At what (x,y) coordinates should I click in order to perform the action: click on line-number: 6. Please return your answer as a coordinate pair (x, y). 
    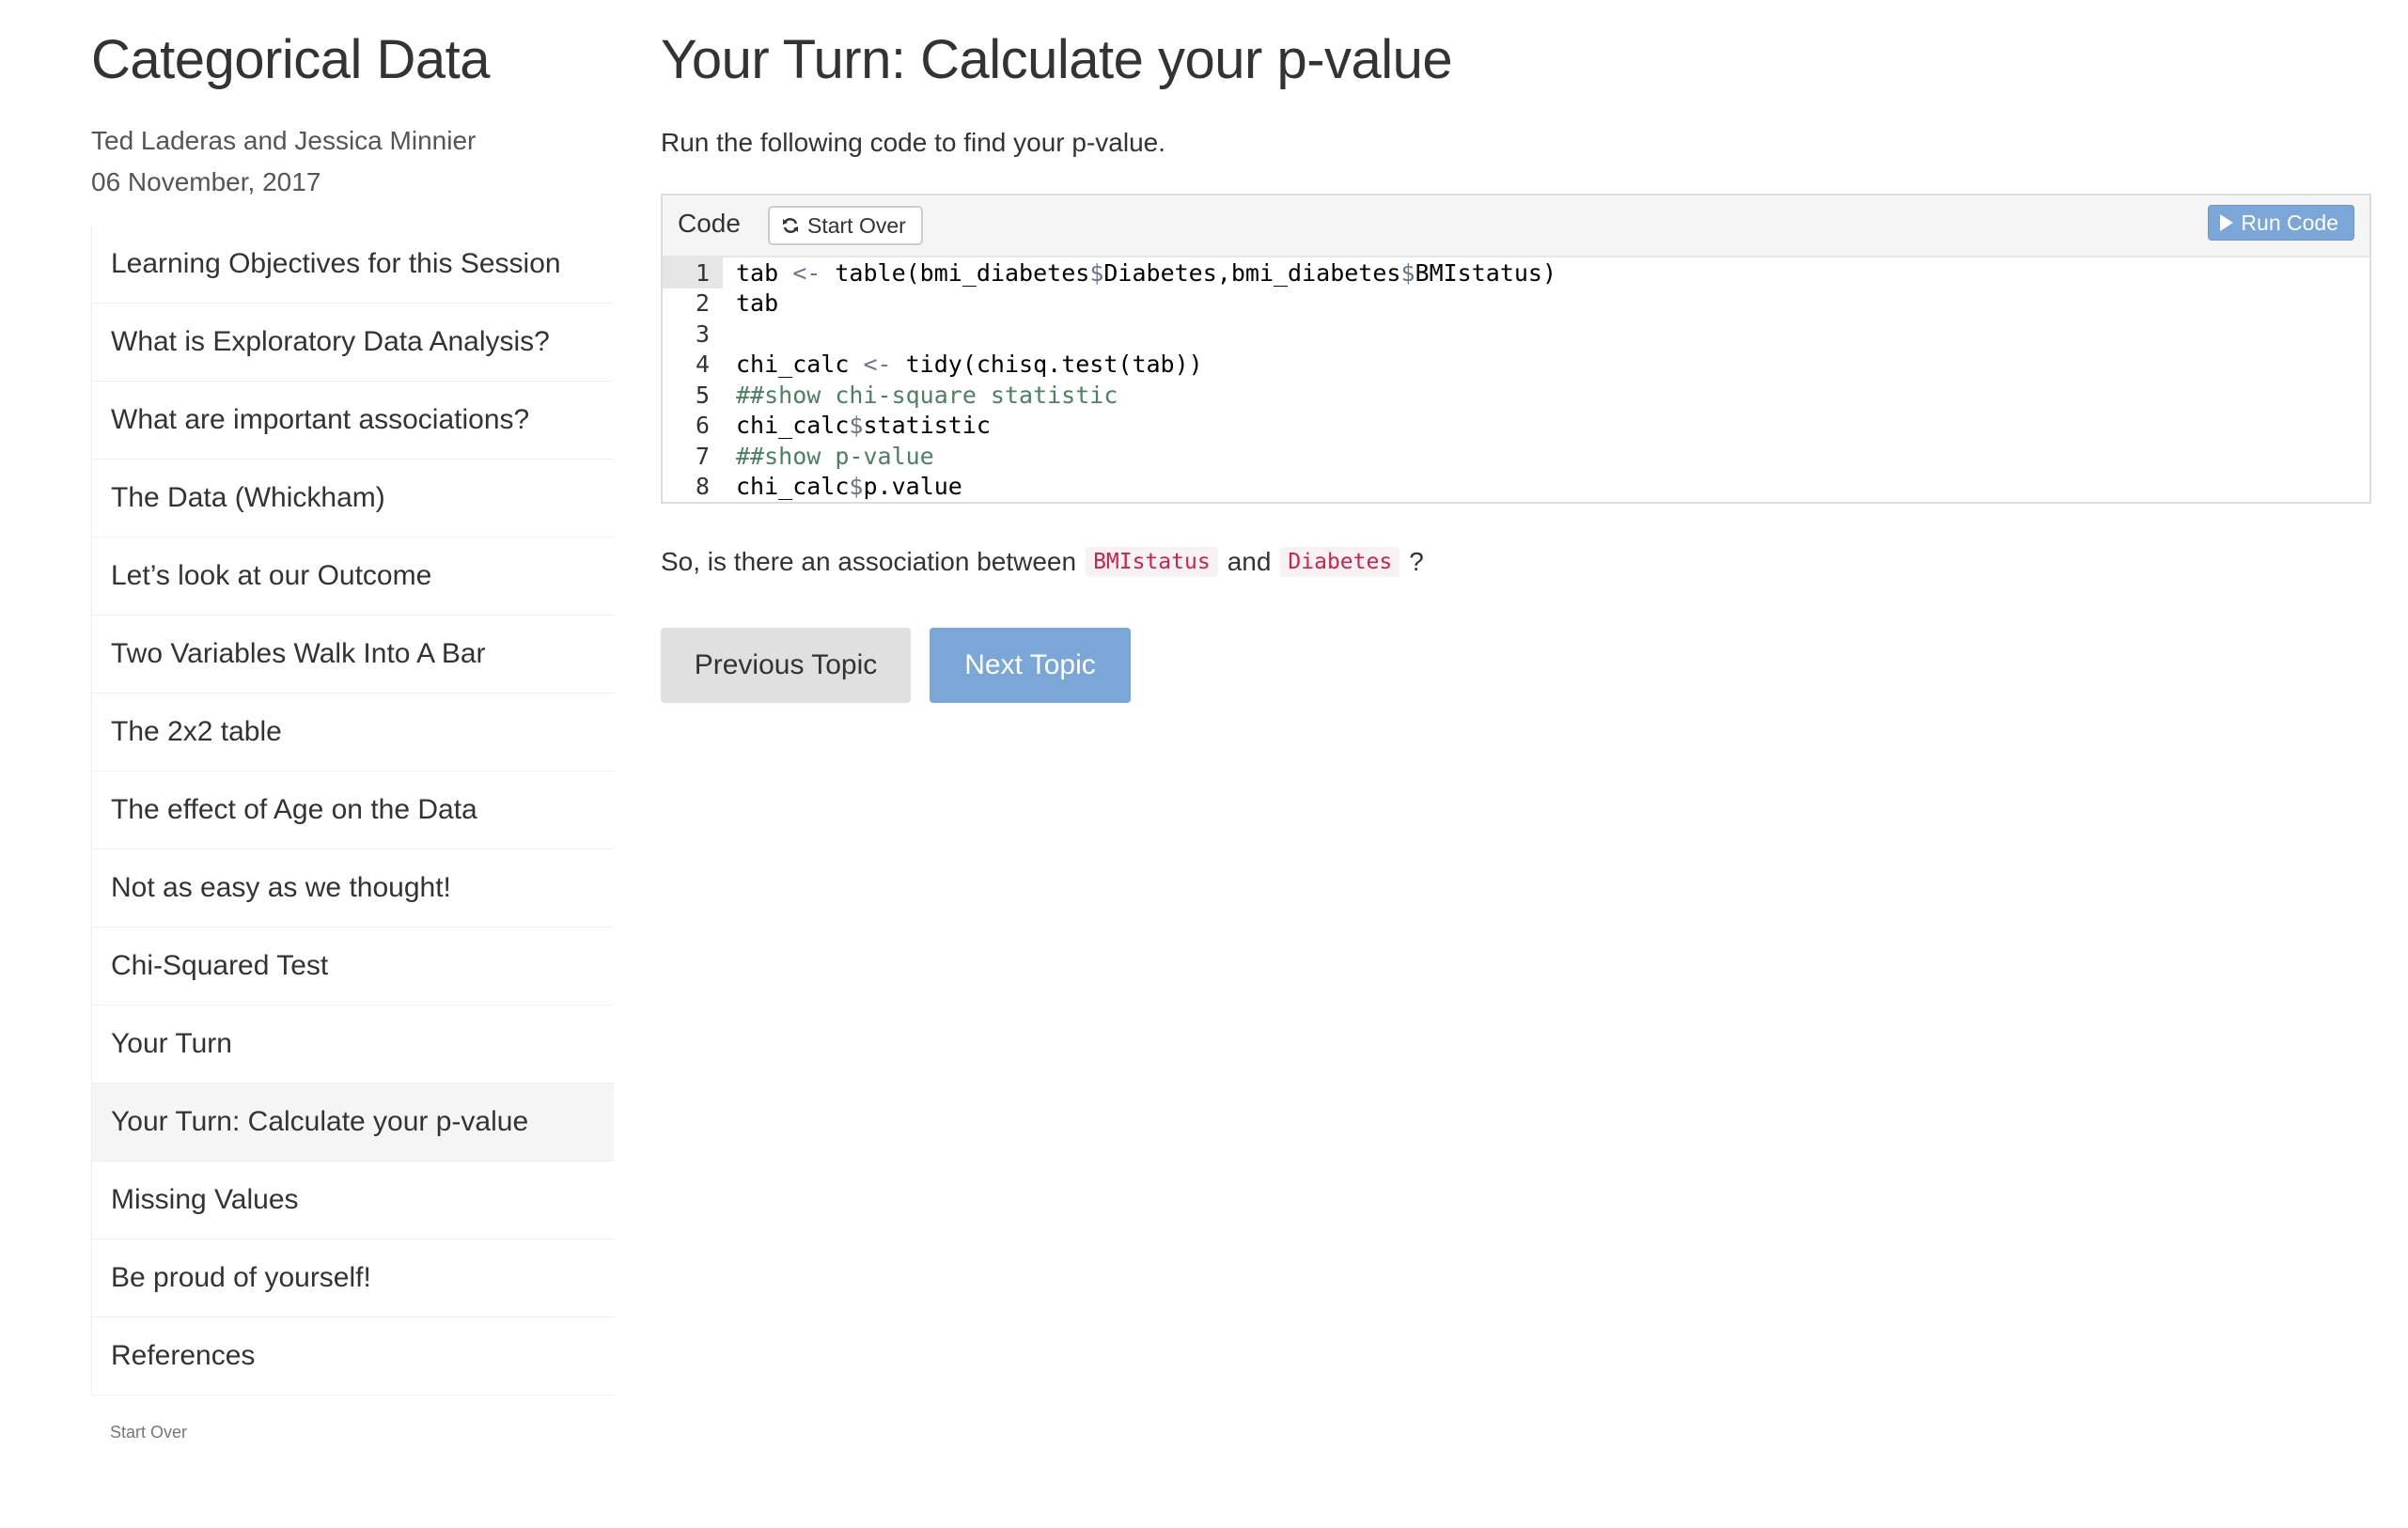
    Looking at the image, I should click on (702, 426).